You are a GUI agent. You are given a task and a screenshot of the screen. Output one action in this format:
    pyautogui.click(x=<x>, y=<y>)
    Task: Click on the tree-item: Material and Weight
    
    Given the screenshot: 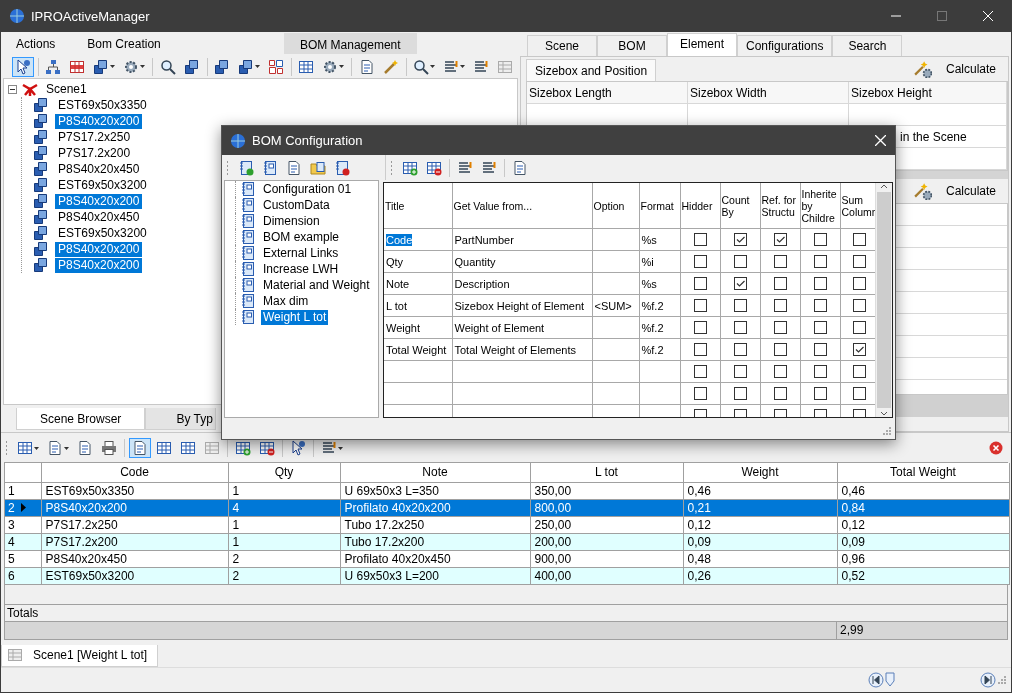 What is the action you would take?
    pyautogui.click(x=316, y=285)
    